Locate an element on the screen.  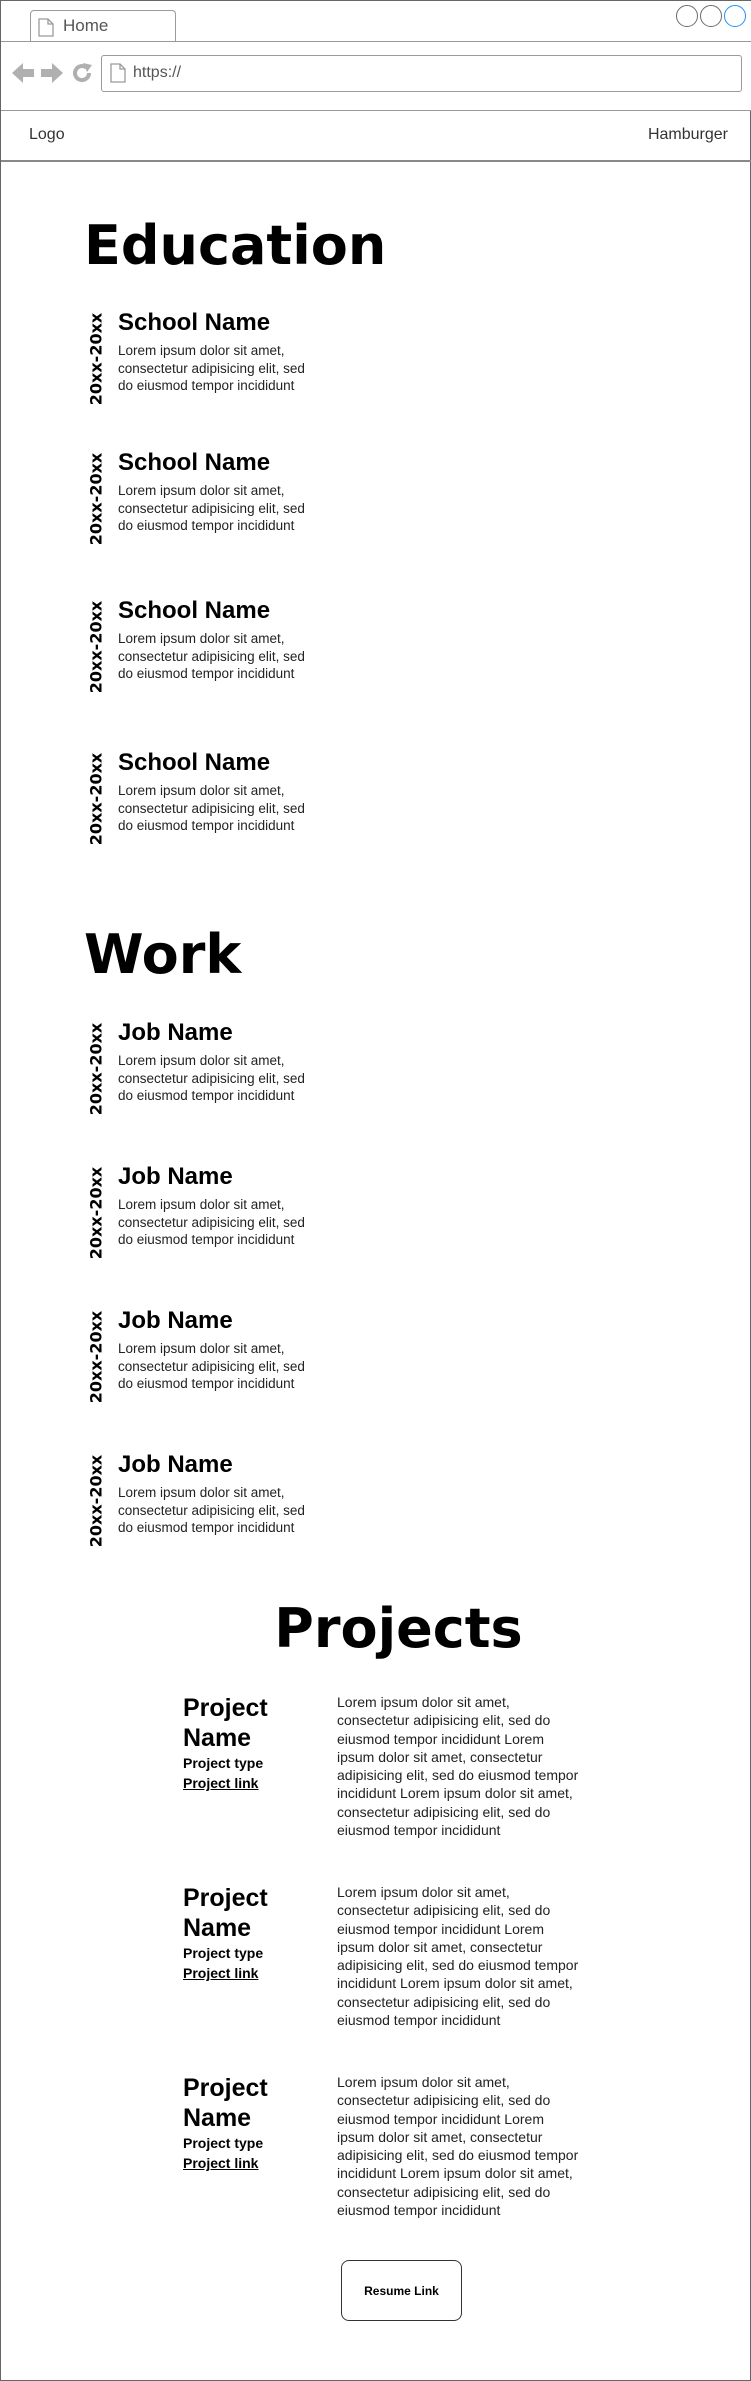
projects-heading: Projects is located at coordinates (398, 1628).